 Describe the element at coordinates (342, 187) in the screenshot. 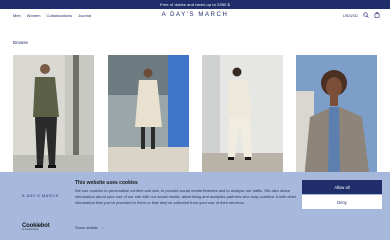

I see `allow-all-button: Allow all` at that location.